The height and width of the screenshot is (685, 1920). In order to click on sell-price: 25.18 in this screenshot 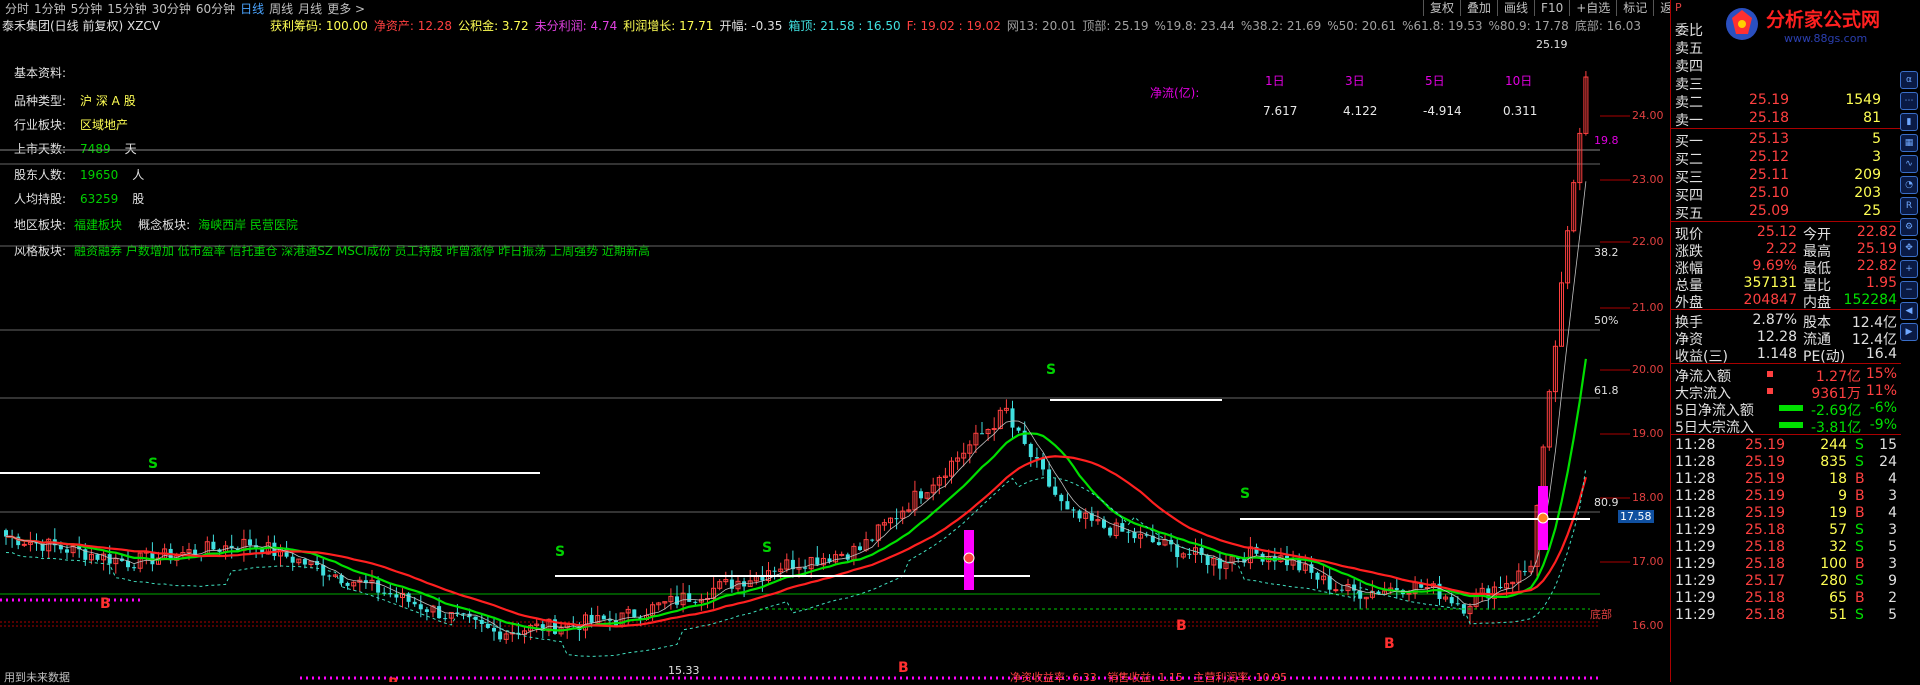, I will do `click(1769, 118)`.